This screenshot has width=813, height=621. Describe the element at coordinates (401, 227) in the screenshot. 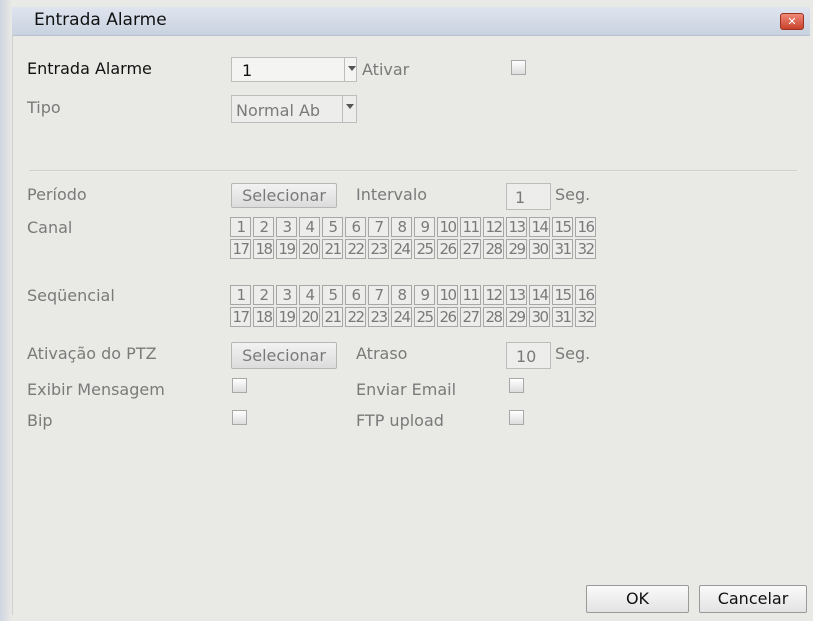

I see `canal-channel-8: 8` at that location.